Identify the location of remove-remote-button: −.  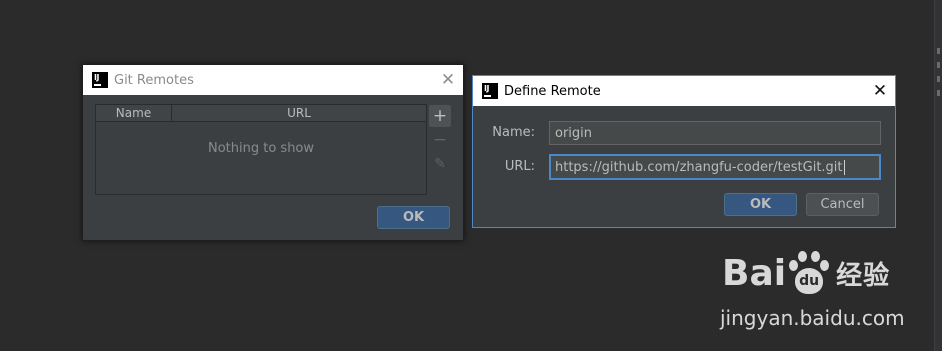
(440, 140).